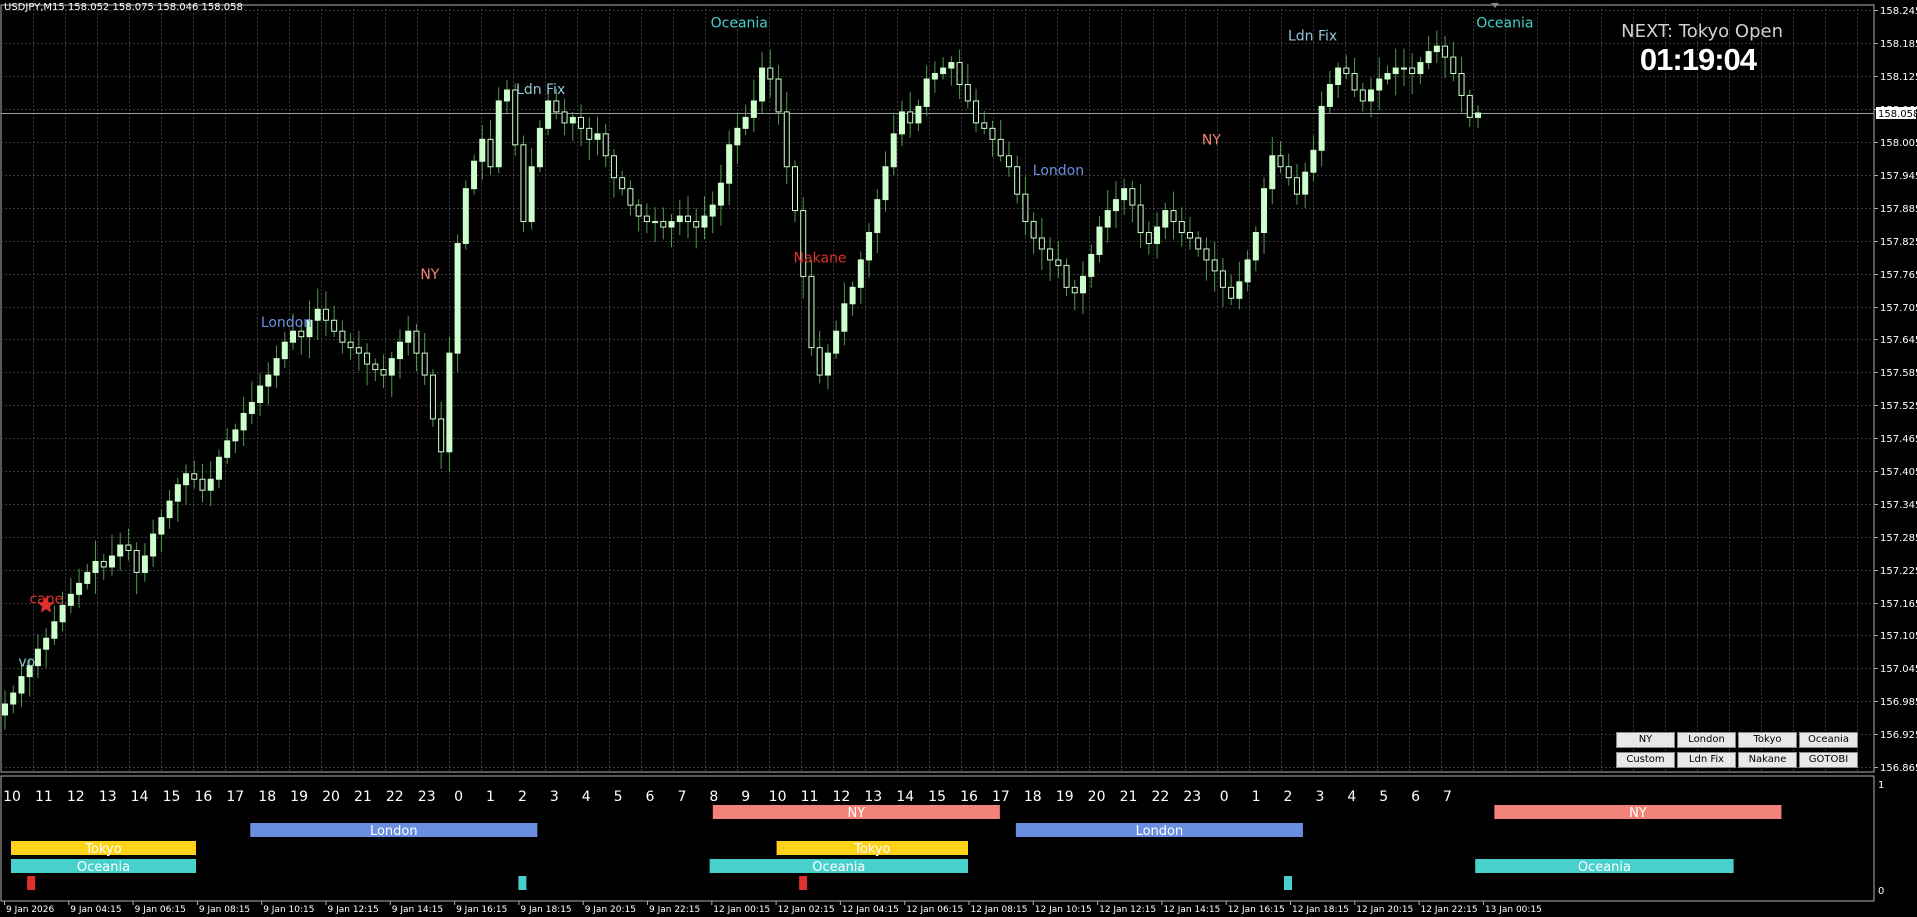 This screenshot has width=1917, height=917. What do you see at coordinates (286, 323) in the screenshot?
I see `session-marker-label: London` at bounding box center [286, 323].